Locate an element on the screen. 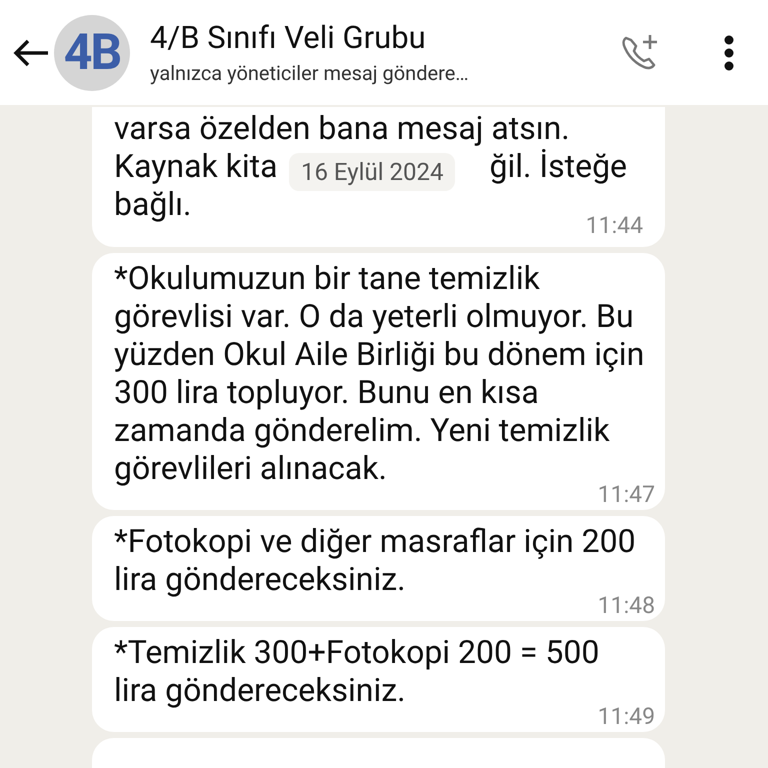  message-text: *Temizlik 300+Fotokopi 200 = 500 lira göndereceksiniz. is located at coordinates (357, 671).